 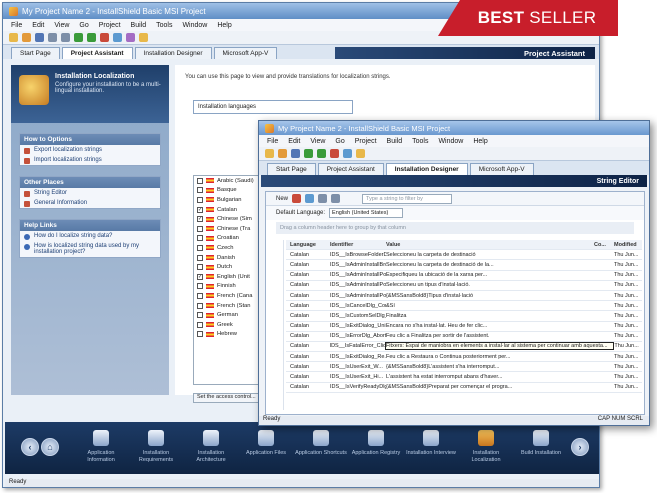 What do you see at coordinates (30, 447) in the screenshot?
I see `nav-back-button: ‹` at bounding box center [30, 447].